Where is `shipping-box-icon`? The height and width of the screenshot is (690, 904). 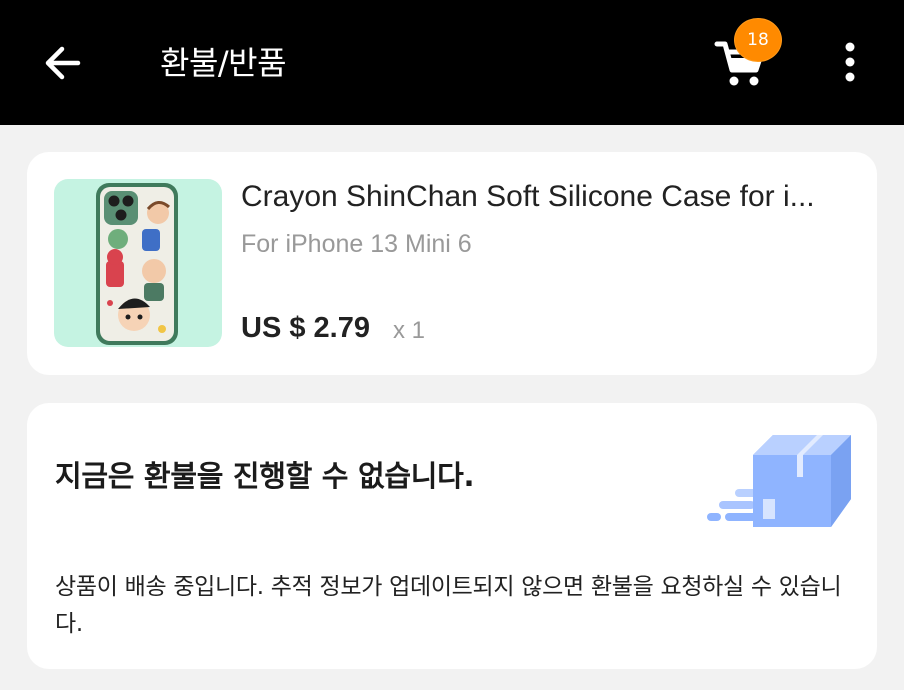
shipping-box-icon is located at coordinates (780, 482).